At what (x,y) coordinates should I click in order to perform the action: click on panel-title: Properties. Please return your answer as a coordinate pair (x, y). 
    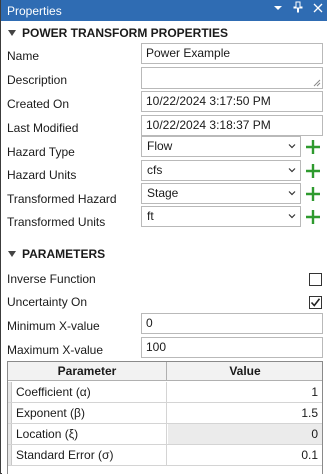
    Looking at the image, I should click on (34, 10).